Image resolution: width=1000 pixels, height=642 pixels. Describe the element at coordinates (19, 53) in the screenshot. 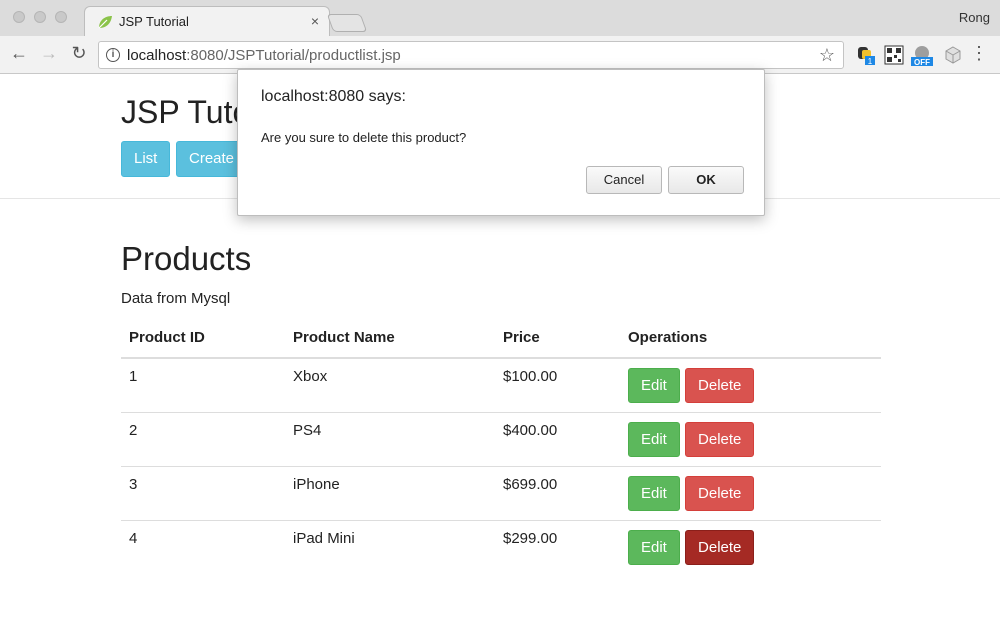

I see `back-arrow-icon: ←` at that location.